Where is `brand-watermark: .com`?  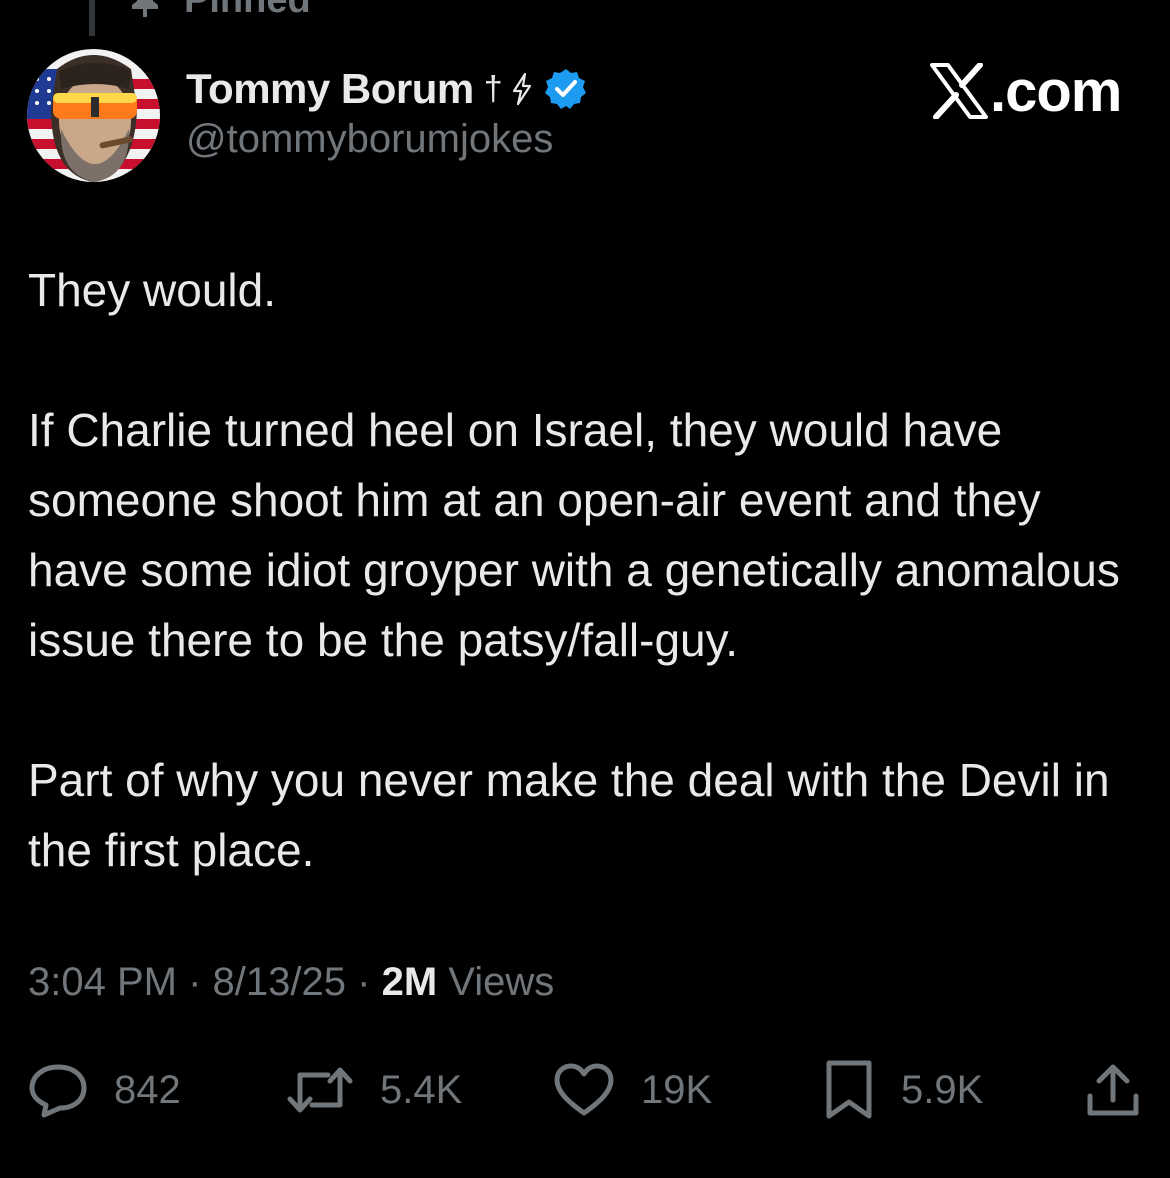 brand-watermark: .com is located at coordinates (1026, 91).